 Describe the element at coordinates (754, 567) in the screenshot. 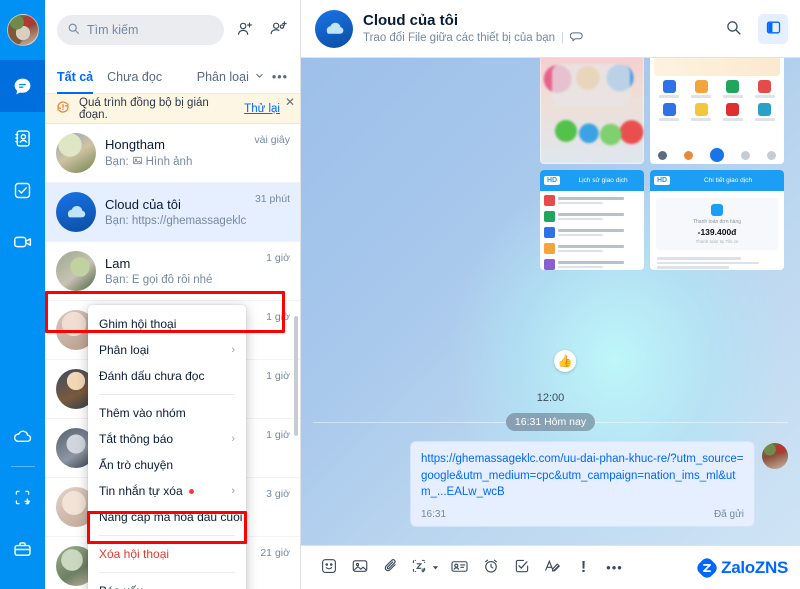

I see `brand-label: ZaloZNS` at that location.